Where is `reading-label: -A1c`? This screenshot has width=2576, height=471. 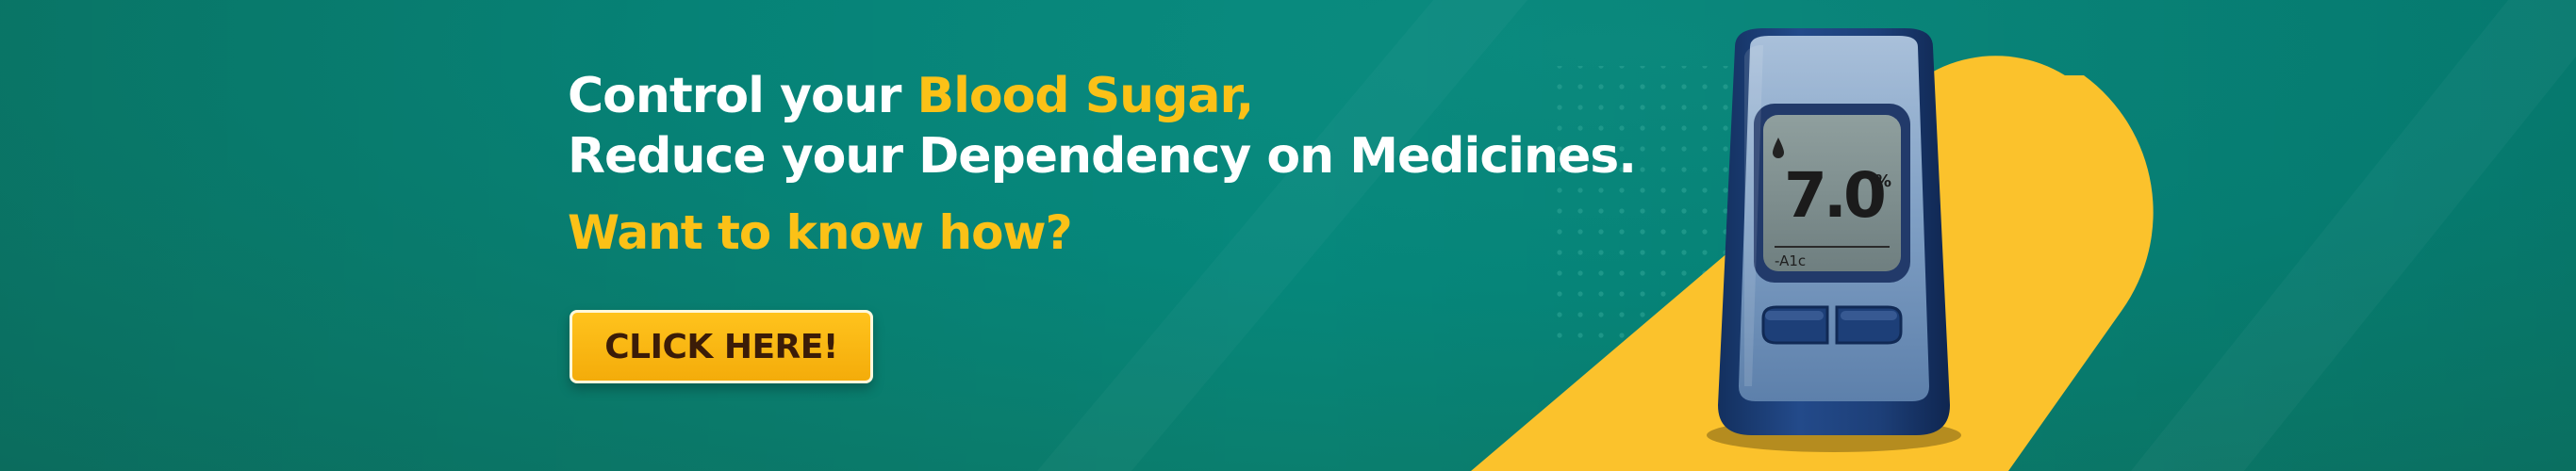 reading-label: -A1c is located at coordinates (1790, 260).